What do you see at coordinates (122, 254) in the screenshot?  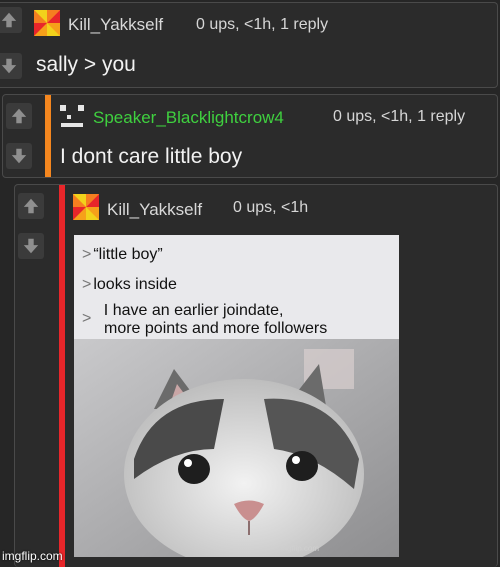 I see `meme-line-1: > “little boy”` at bounding box center [122, 254].